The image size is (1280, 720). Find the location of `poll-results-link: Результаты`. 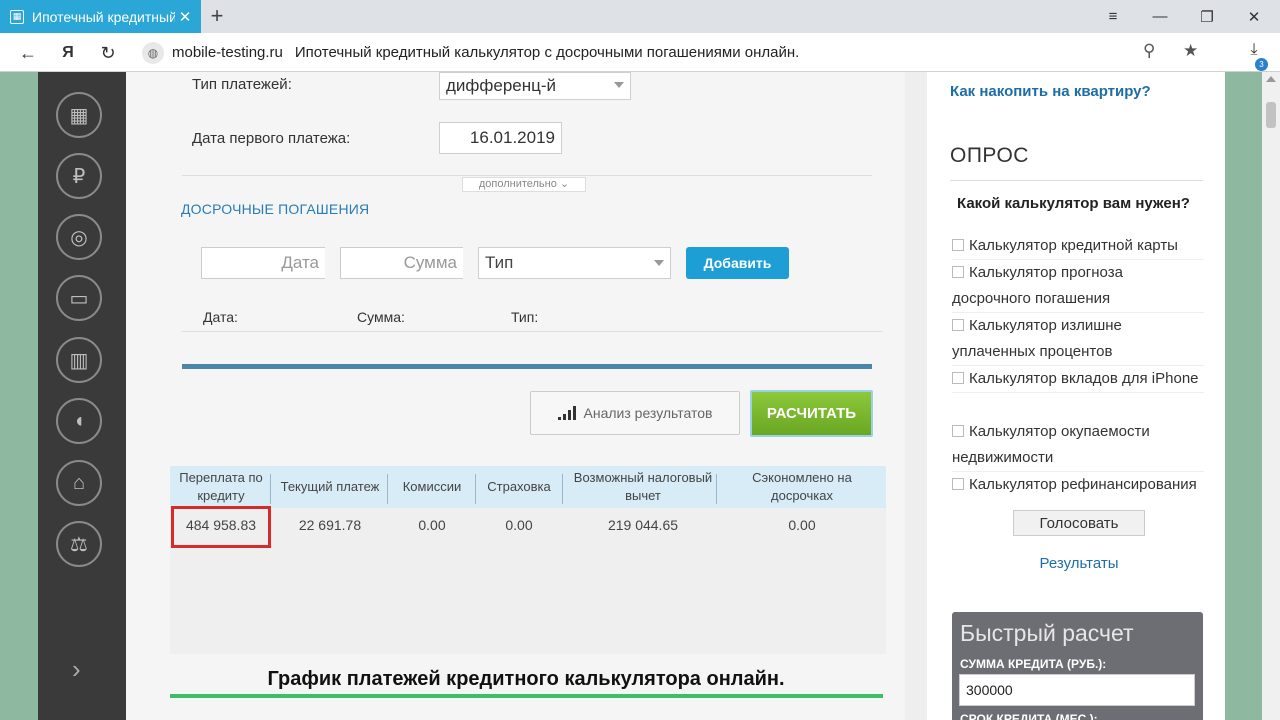

poll-results-link: Результаты is located at coordinates (1079, 563).